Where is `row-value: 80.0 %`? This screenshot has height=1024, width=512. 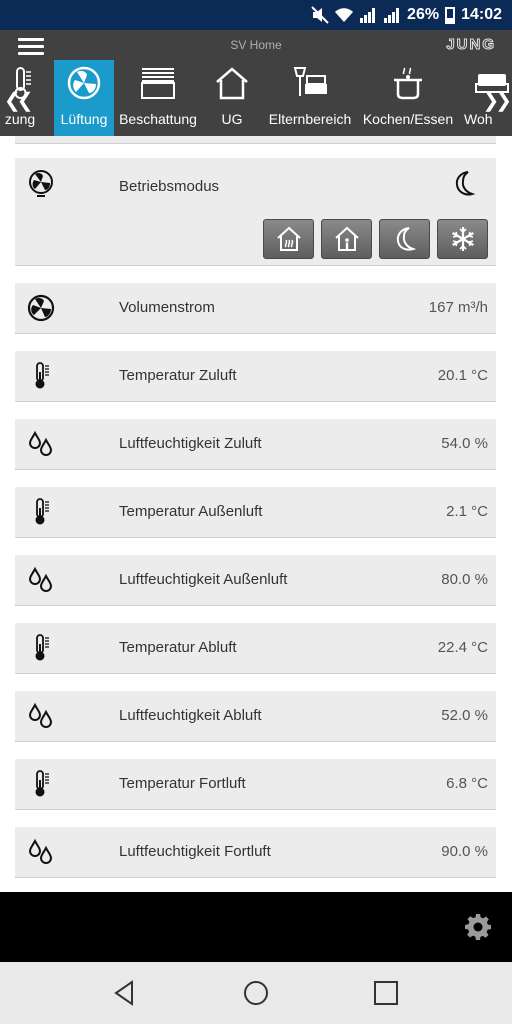
row-value: 80.0 % is located at coordinates (464, 579).